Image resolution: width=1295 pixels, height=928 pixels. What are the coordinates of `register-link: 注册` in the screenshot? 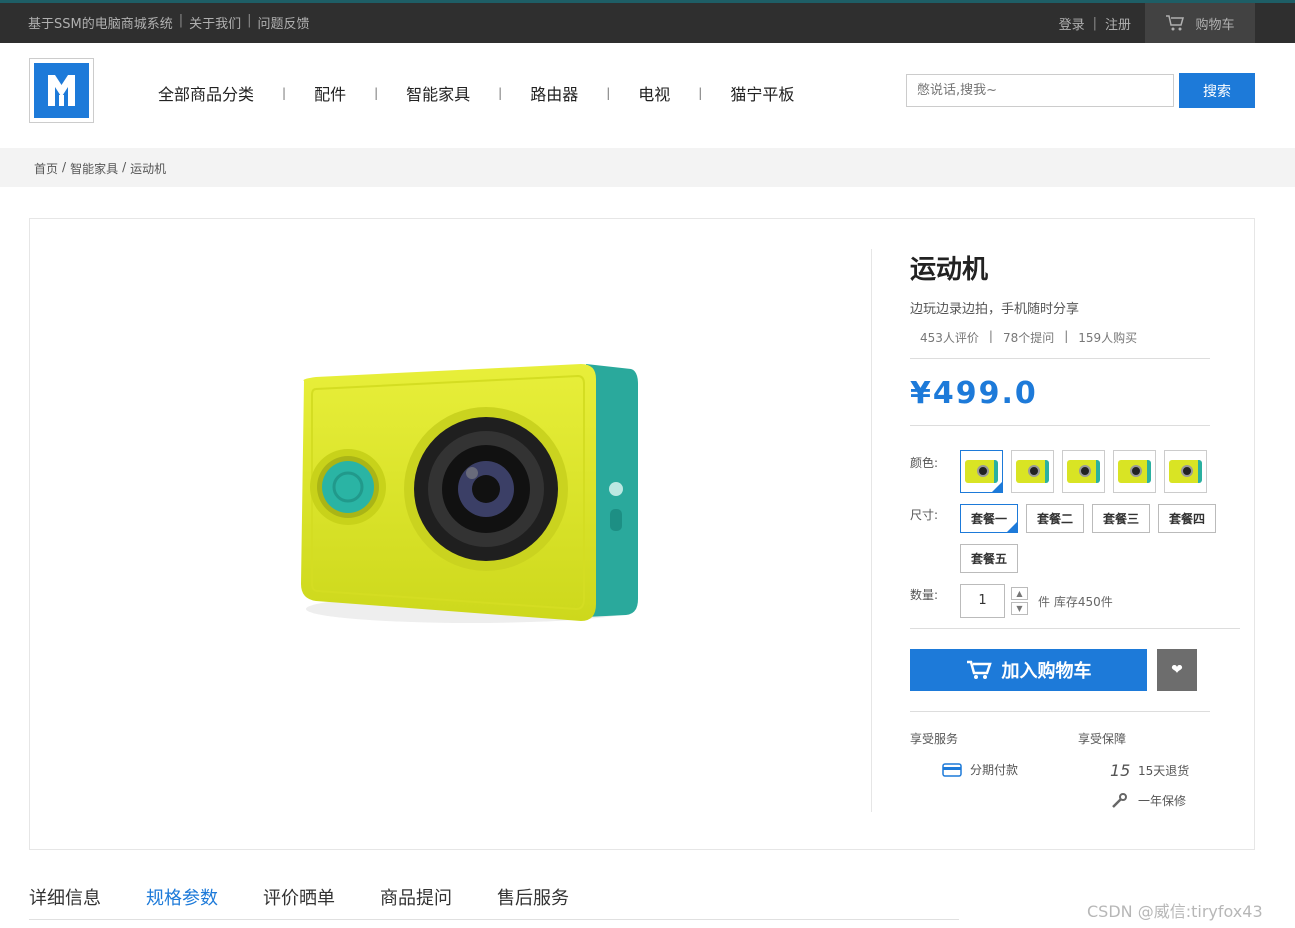 It's located at (1118, 23).